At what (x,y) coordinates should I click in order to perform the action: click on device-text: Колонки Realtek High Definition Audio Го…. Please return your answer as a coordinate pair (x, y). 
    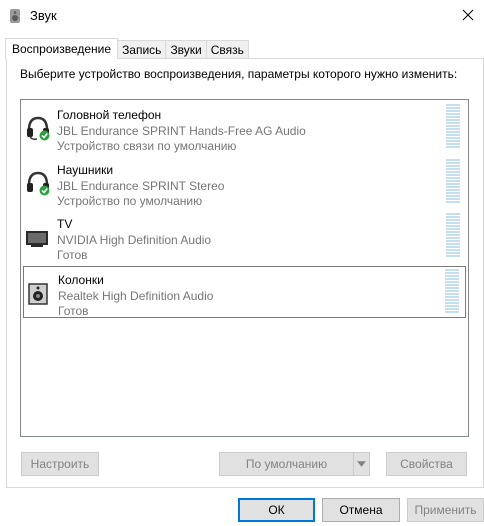
    Looking at the image, I should click on (135, 296).